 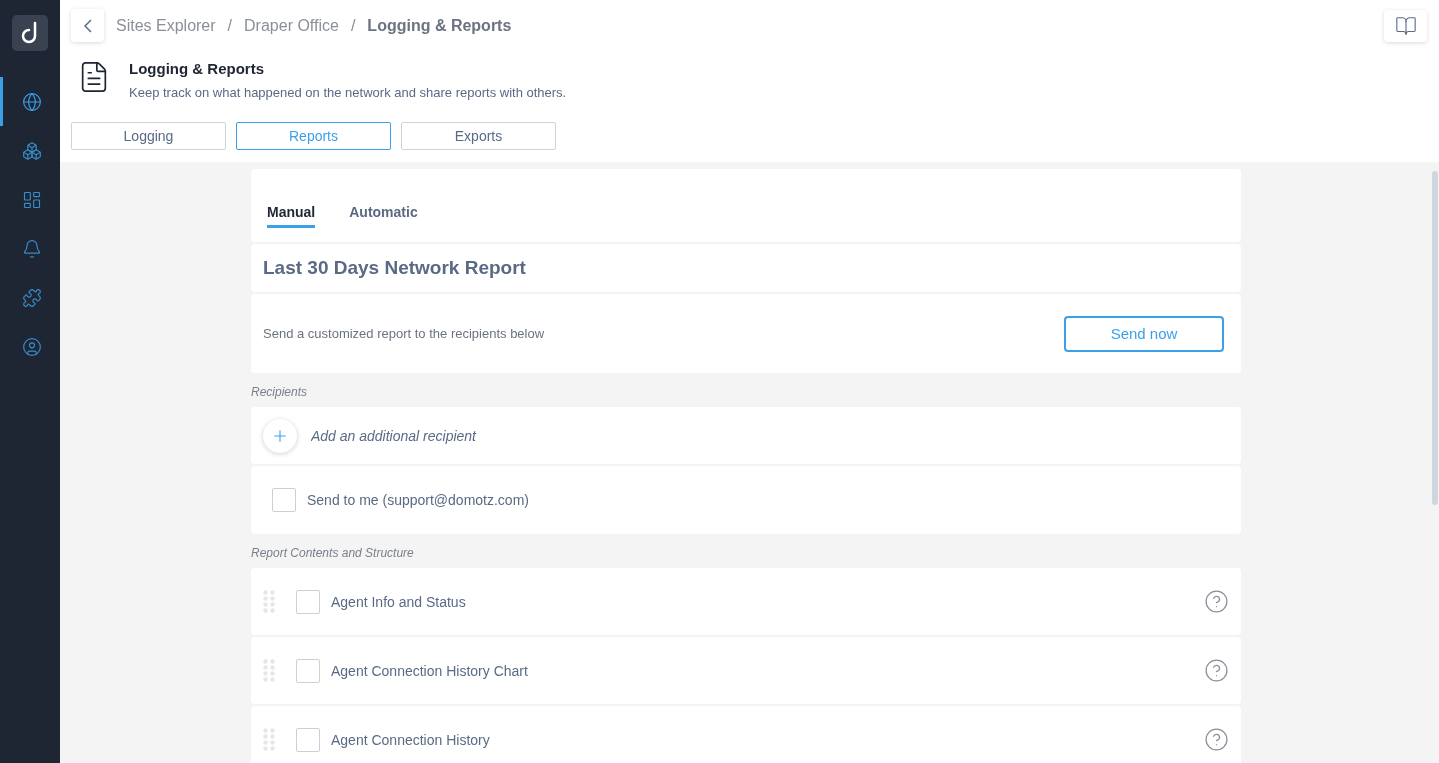 What do you see at coordinates (418, 500) in the screenshot?
I see `checkbox-label: Send to me (support@domotz.com)` at bounding box center [418, 500].